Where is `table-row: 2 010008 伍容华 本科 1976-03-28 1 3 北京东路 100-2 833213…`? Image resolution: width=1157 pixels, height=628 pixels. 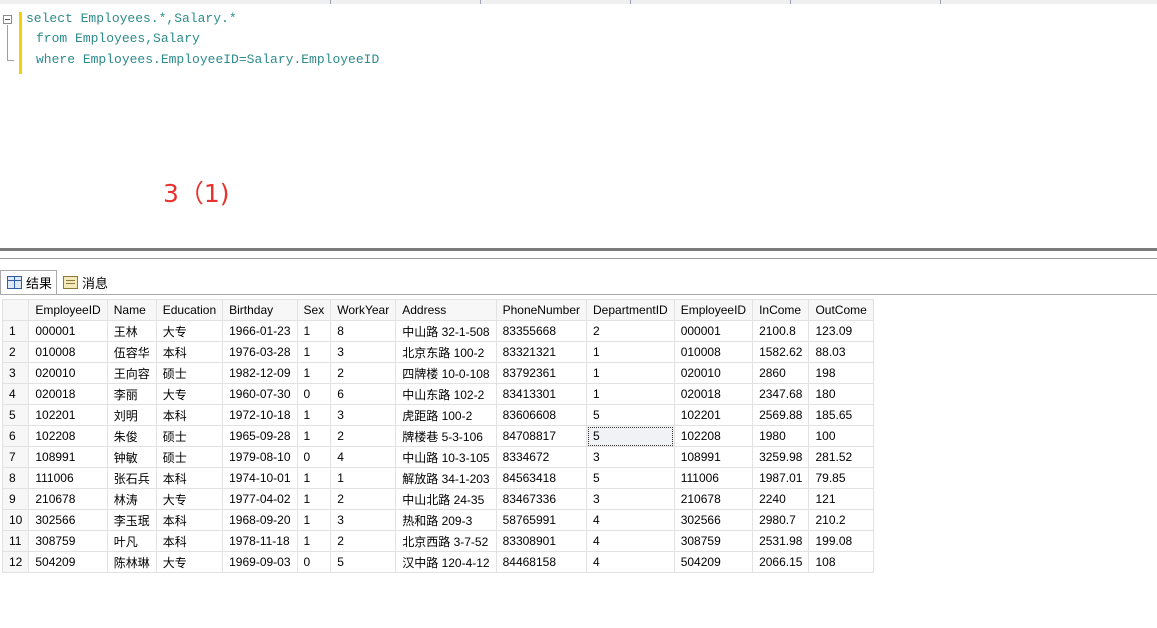
table-row: 2 010008 伍容华 本科 1976-03-28 1 3 北京东路 100-2 833213… is located at coordinates (437, 352).